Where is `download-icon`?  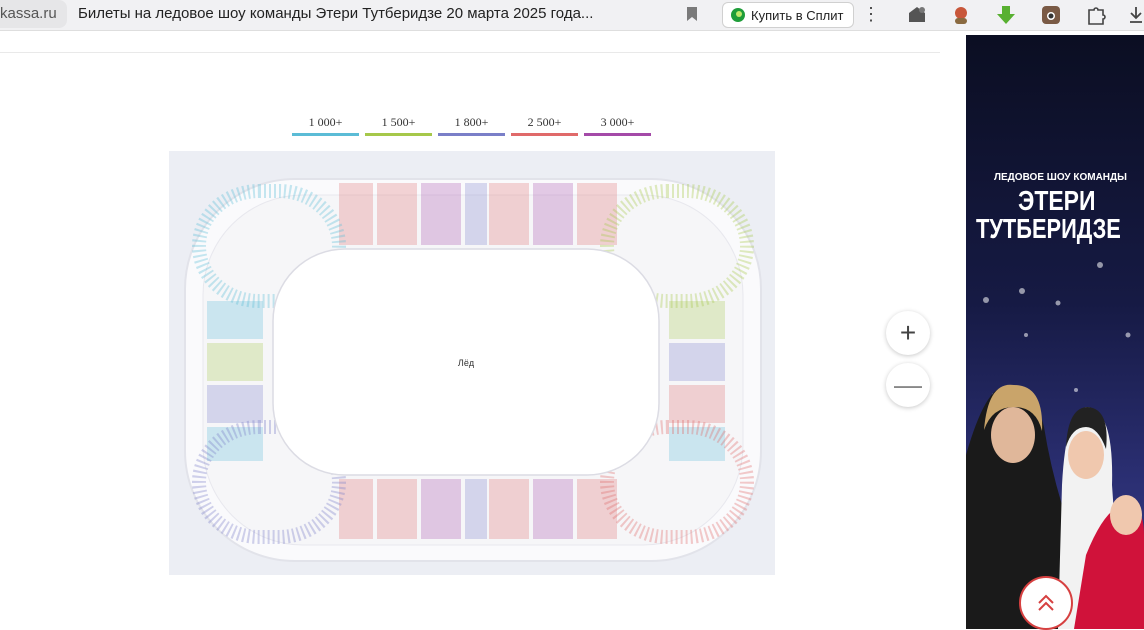 download-icon is located at coordinates (1136, 15).